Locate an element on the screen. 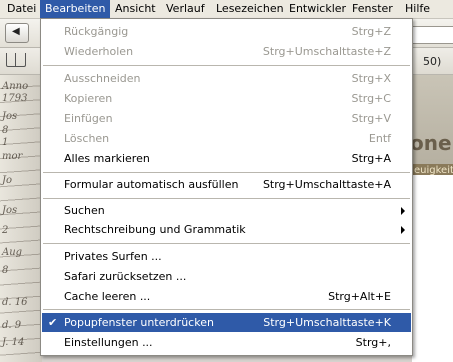 This screenshot has height=362, width=453. menu-item-redo: Wiederholen Strg+Umschalttaste+Z is located at coordinates (226, 51).